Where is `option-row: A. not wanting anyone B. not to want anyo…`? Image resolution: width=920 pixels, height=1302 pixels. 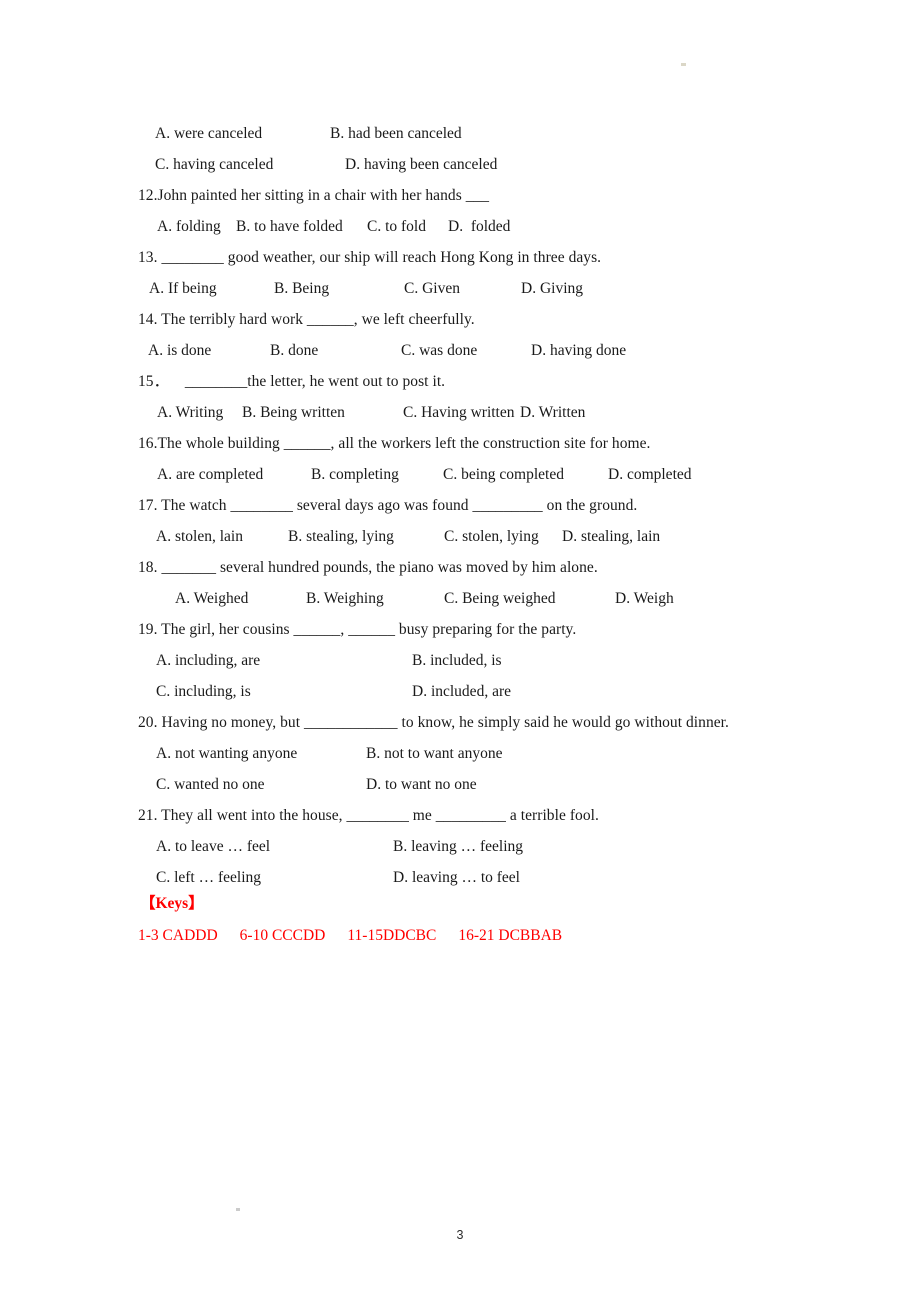
option-row: A. not wanting anyone B. not to want anyo… is located at coordinates (460, 755).